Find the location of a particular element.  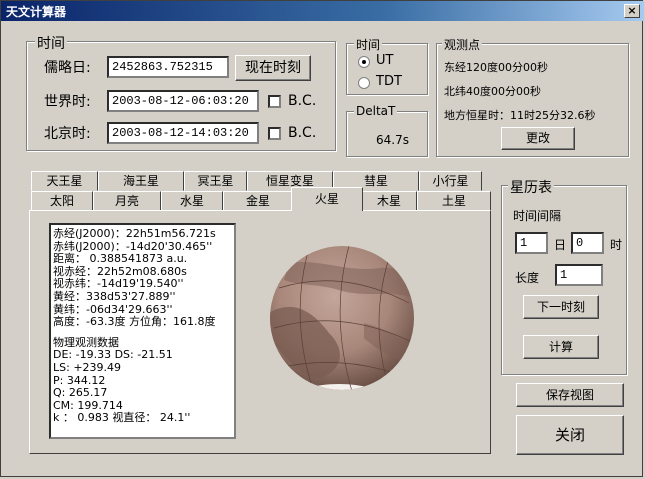

ut-label: 世界时: is located at coordinates (67, 102).